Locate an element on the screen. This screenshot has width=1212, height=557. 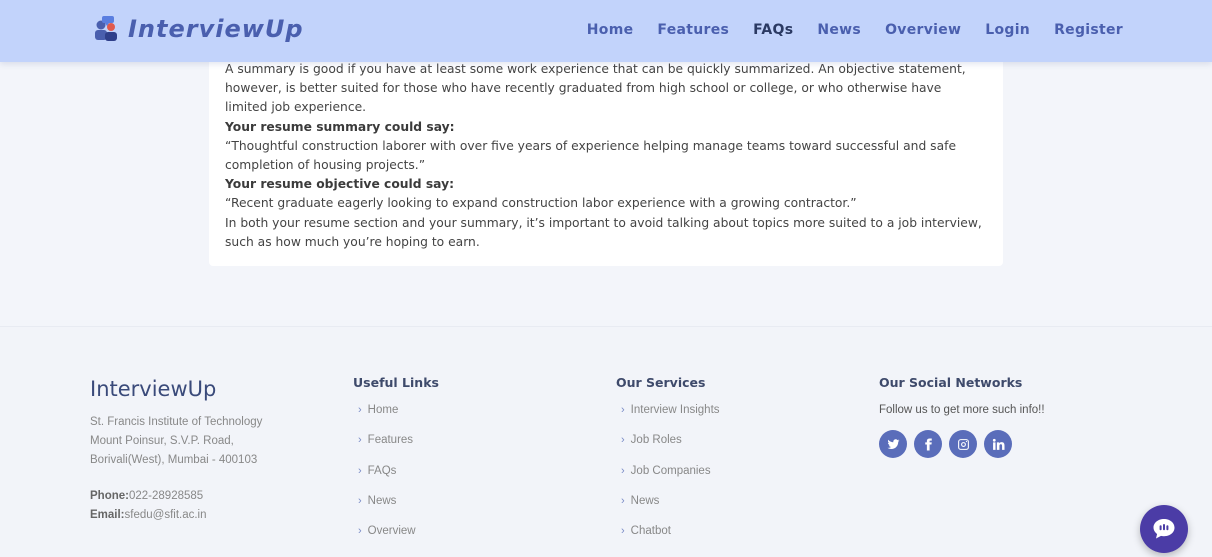
answer-subheading: Your resume summary could say: is located at coordinates (340, 126).